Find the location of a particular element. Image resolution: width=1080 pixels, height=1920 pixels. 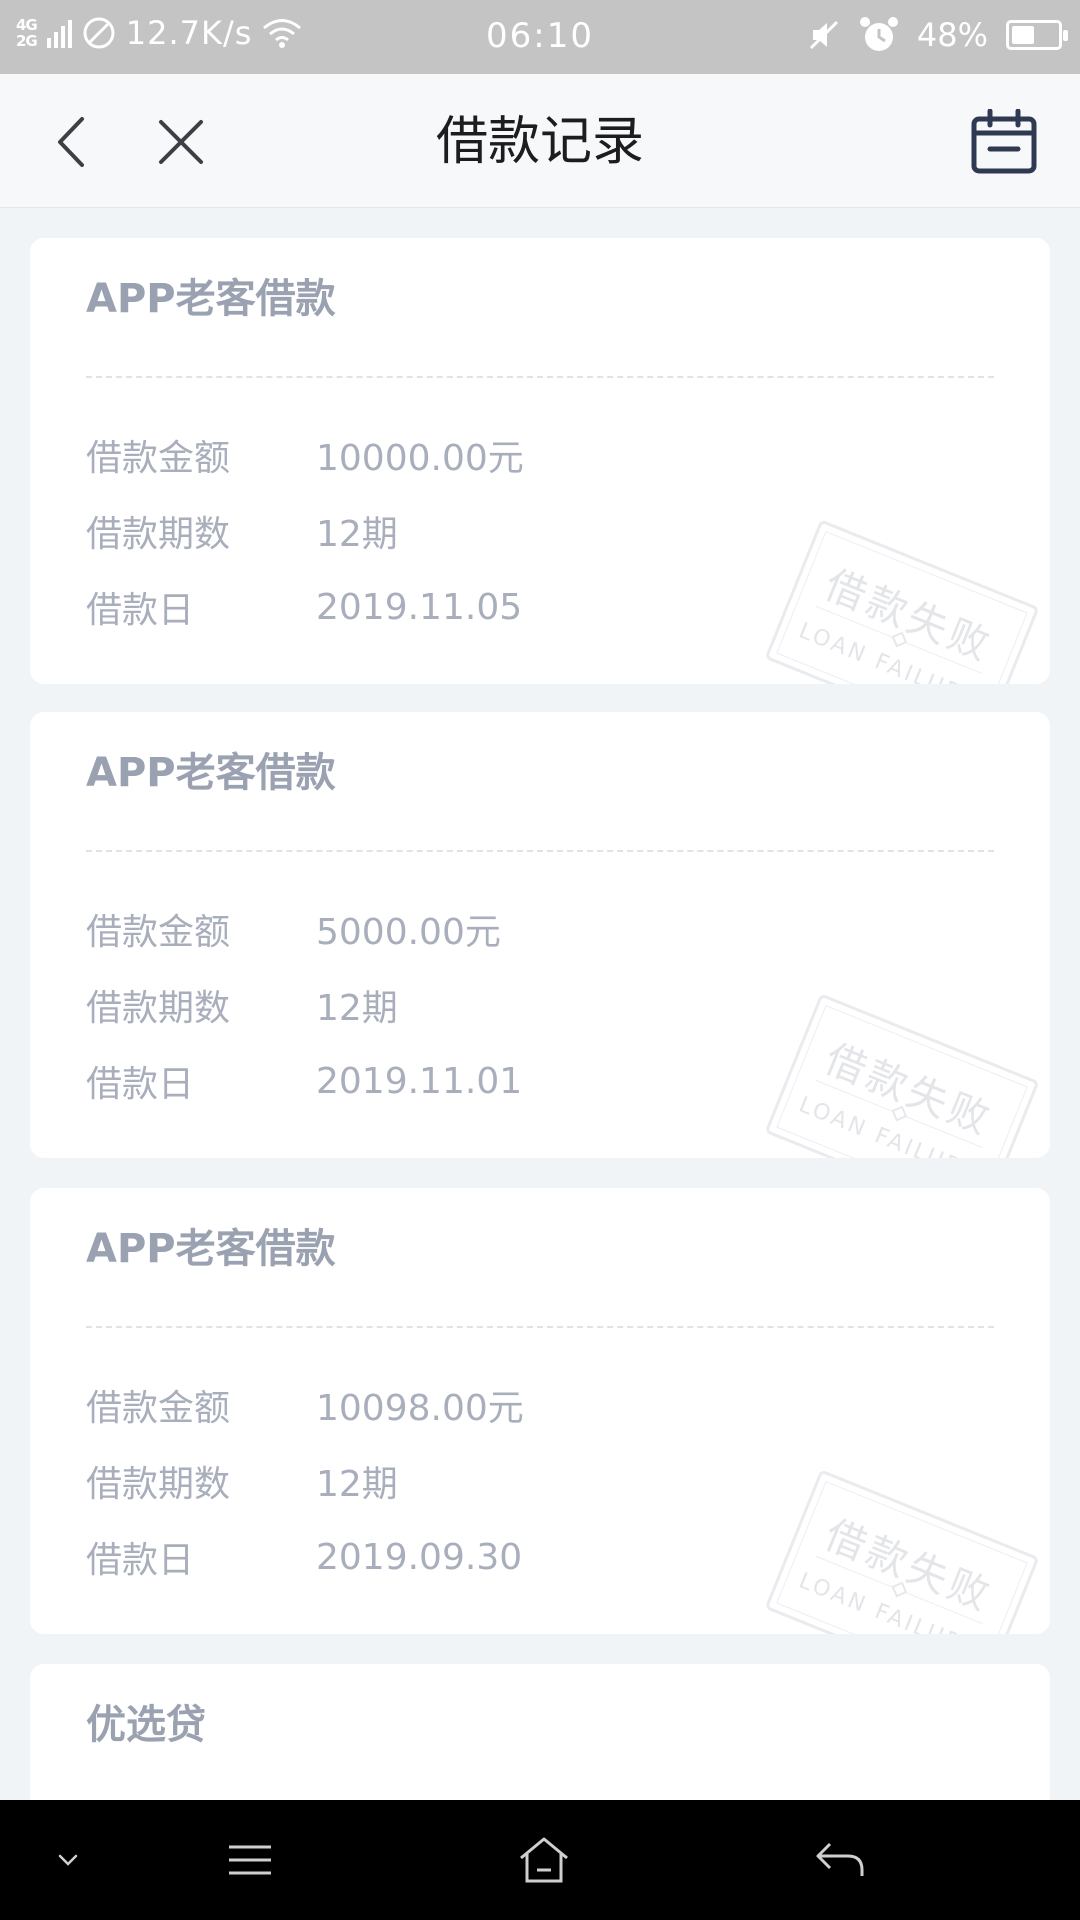

back-arrow-icon is located at coordinates (840, 1859).